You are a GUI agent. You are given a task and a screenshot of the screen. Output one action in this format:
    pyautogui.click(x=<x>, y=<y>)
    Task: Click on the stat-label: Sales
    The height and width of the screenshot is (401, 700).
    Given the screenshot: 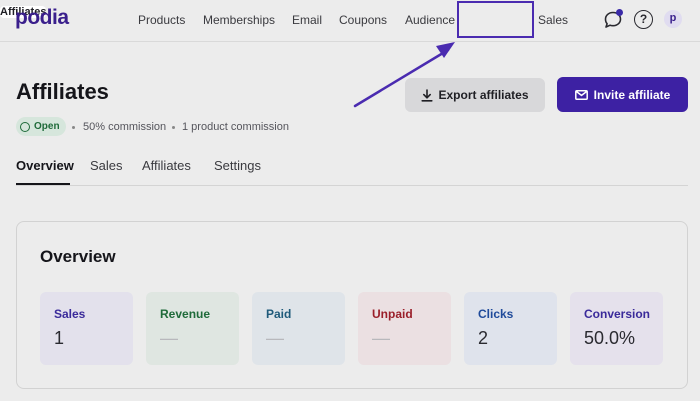 What is the action you would take?
    pyautogui.click(x=70, y=314)
    